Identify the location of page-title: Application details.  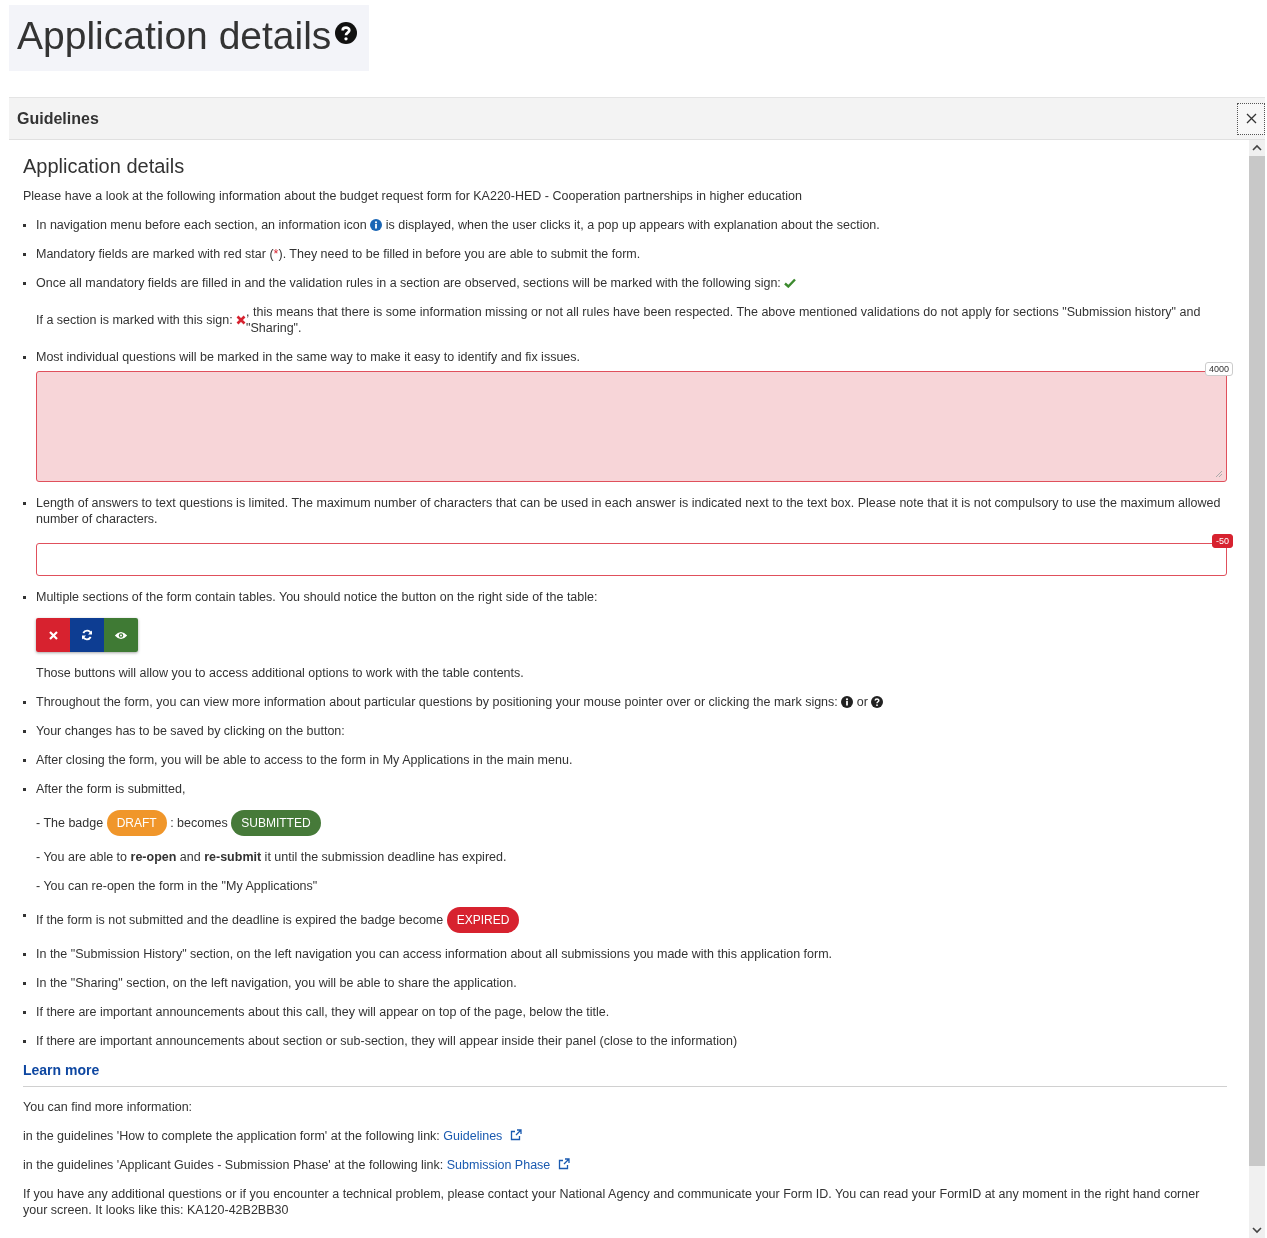
(174, 36).